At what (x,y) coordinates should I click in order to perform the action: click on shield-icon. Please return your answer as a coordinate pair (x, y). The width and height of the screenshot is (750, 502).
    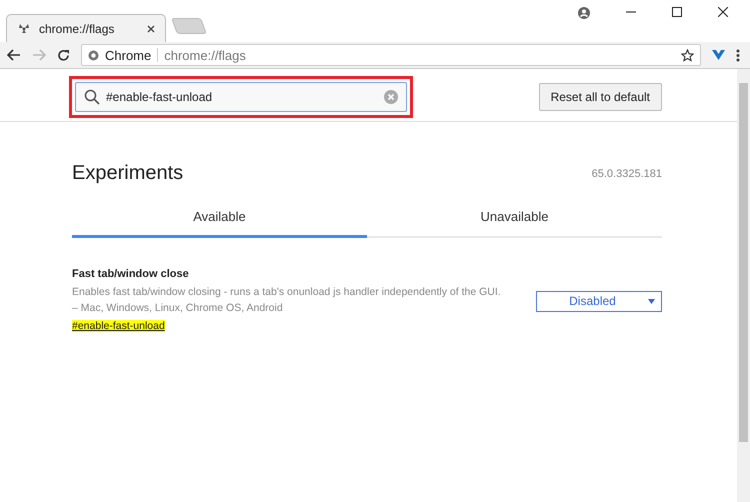
    Looking at the image, I should click on (718, 55).